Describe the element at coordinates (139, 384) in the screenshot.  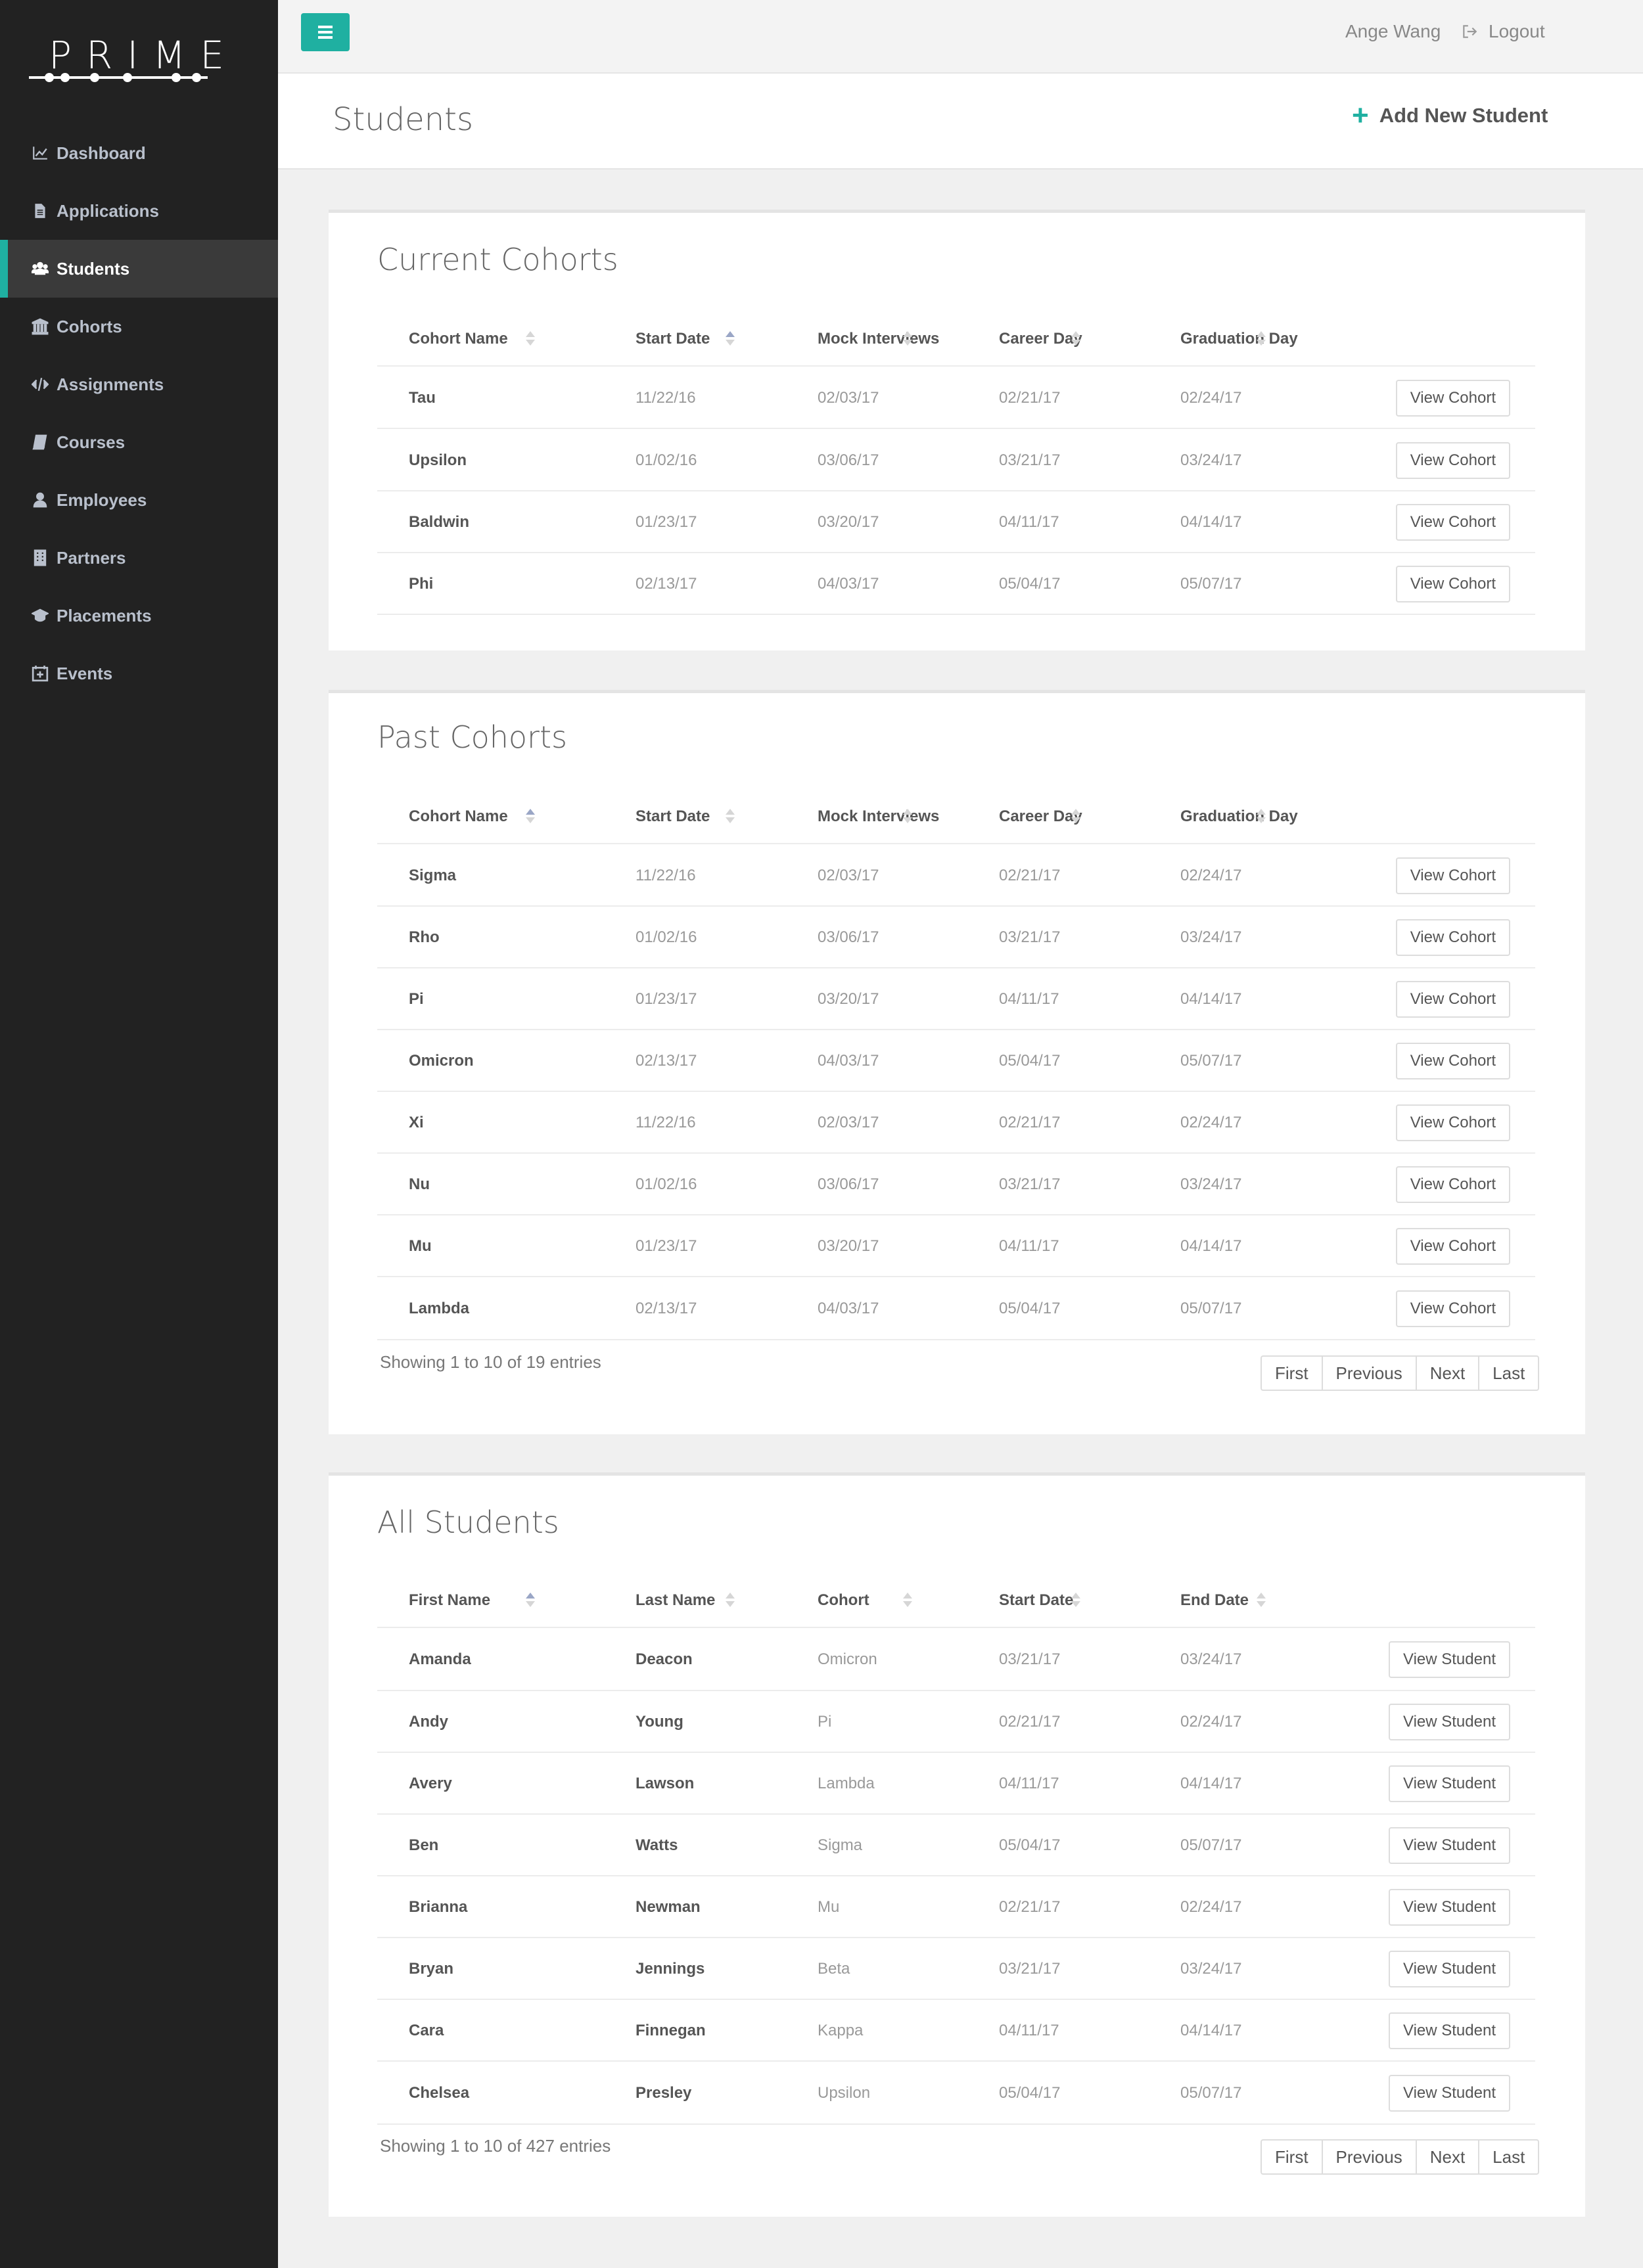
I see `sidebar-item-assignments: Assignments` at that location.